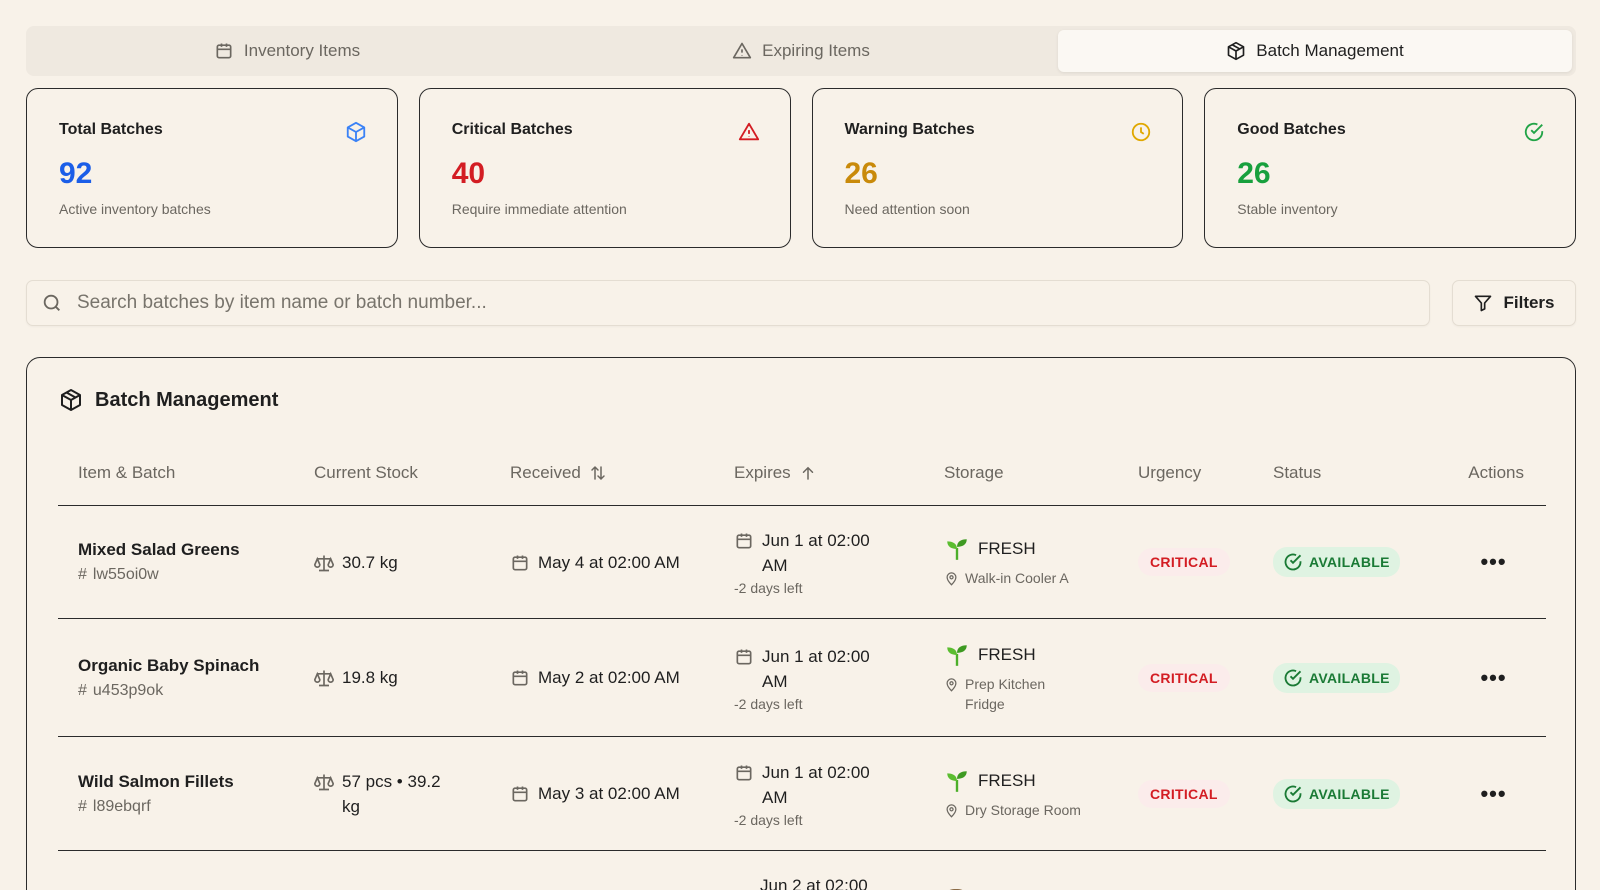 The image size is (1600, 890). What do you see at coordinates (412, 473) in the screenshot?
I see `column-header-current-stock: Current Stock` at bounding box center [412, 473].